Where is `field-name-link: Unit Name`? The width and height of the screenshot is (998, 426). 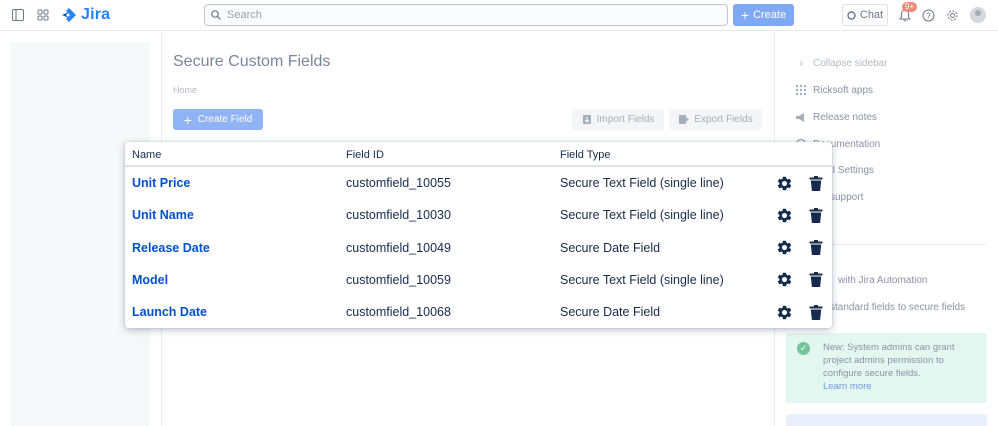
field-name-link: Unit Name is located at coordinates (163, 215).